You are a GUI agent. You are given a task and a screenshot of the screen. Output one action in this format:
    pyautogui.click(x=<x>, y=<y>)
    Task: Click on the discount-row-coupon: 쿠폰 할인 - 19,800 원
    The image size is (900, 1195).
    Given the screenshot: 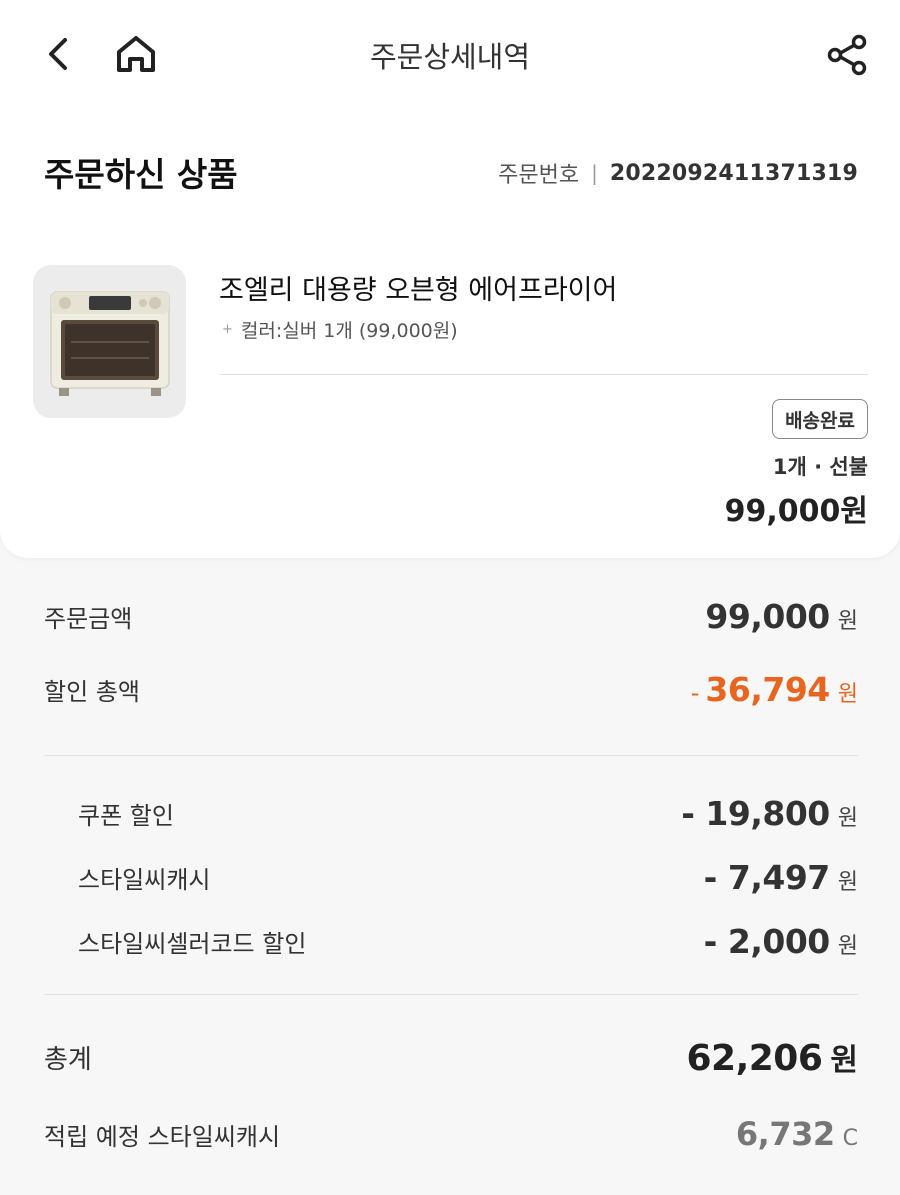 What is the action you would take?
    pyautogui.click(x=451, y=813)
    